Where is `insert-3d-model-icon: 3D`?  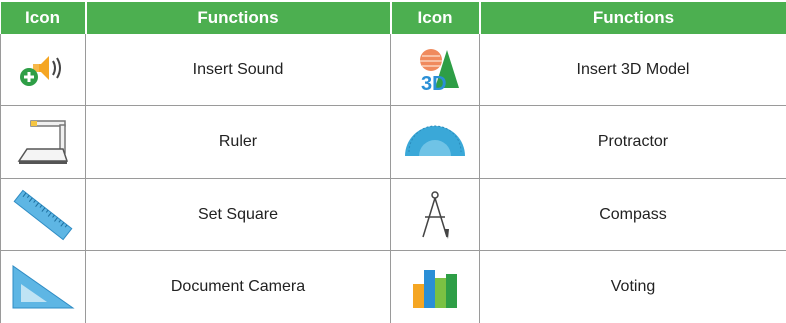 insert-3d-model-icon: 3D is located at coordinates (439, 71).